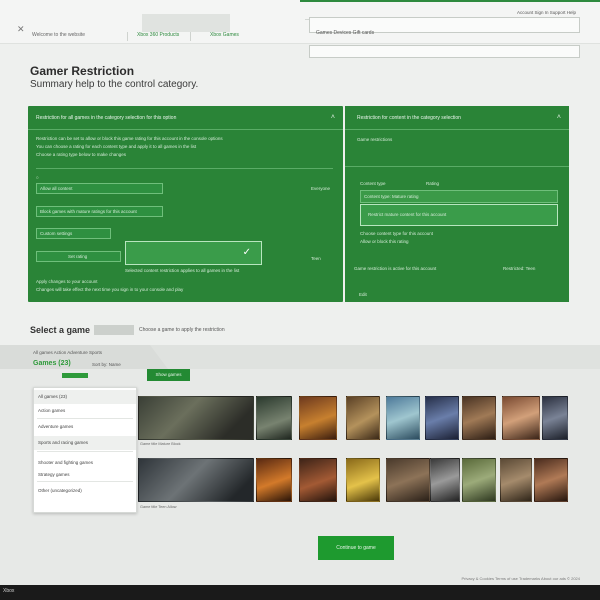  What do you see at coordinates (85, 427) in the screenshot?
I see `dropdown-item: Adventure games` at bounding box center [85, 427].